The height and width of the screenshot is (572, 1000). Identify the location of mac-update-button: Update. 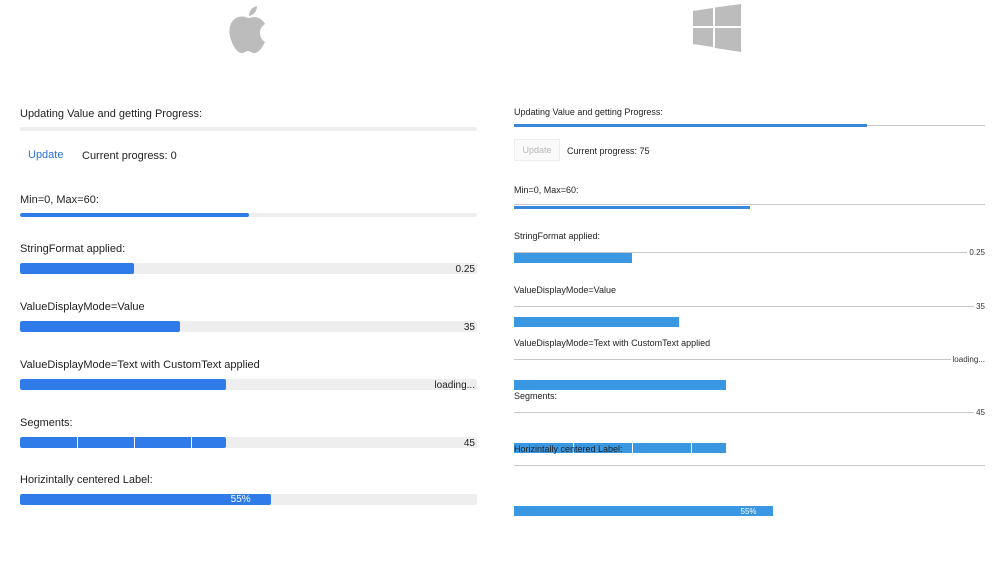
(45, 155).